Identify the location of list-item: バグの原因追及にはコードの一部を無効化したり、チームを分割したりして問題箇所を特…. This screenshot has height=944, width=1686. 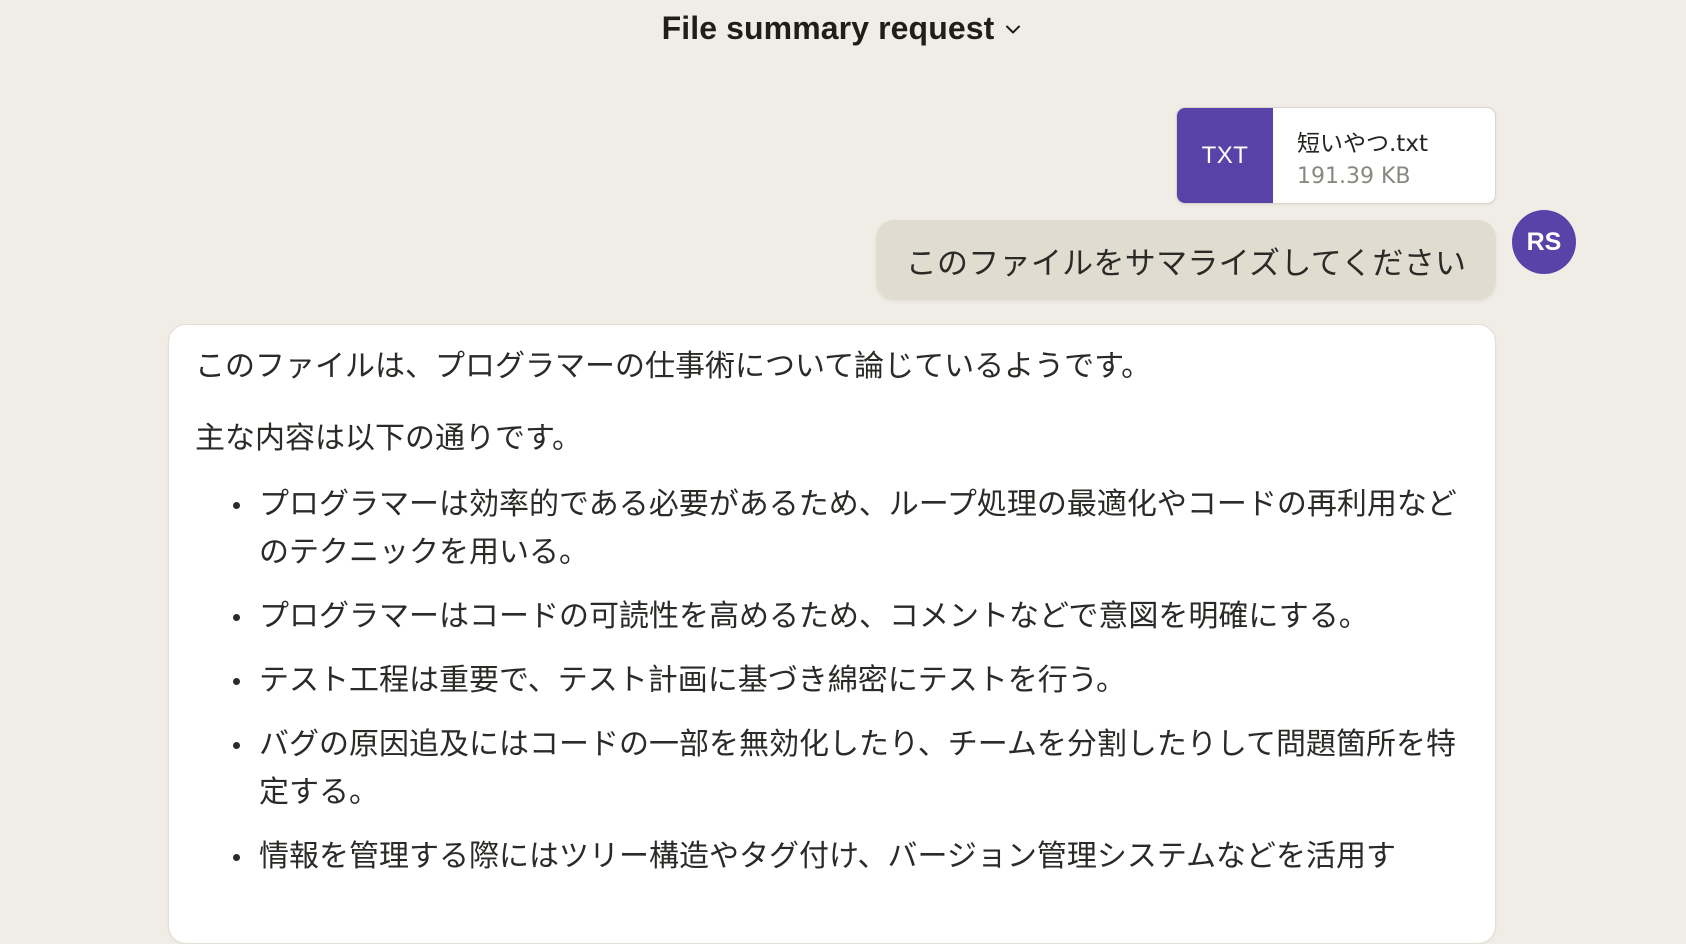
(850, 769).